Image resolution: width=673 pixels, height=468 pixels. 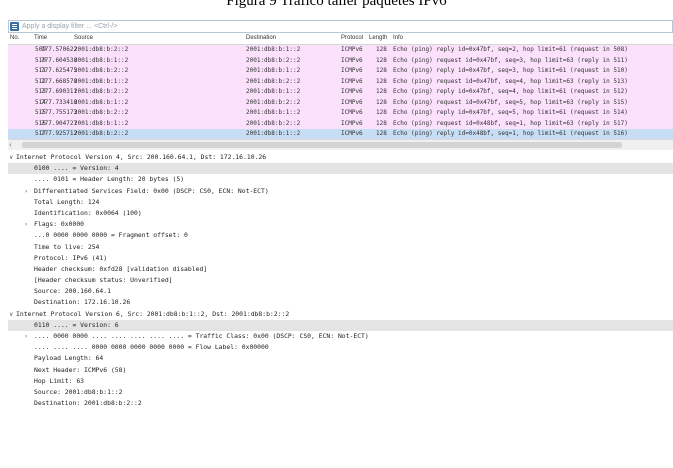 What do you see at coordinates (340, 392) in the screenshot?
I see `tree-field: Source: 2001:db8:b:1::2` at bounding box center [340, 392].